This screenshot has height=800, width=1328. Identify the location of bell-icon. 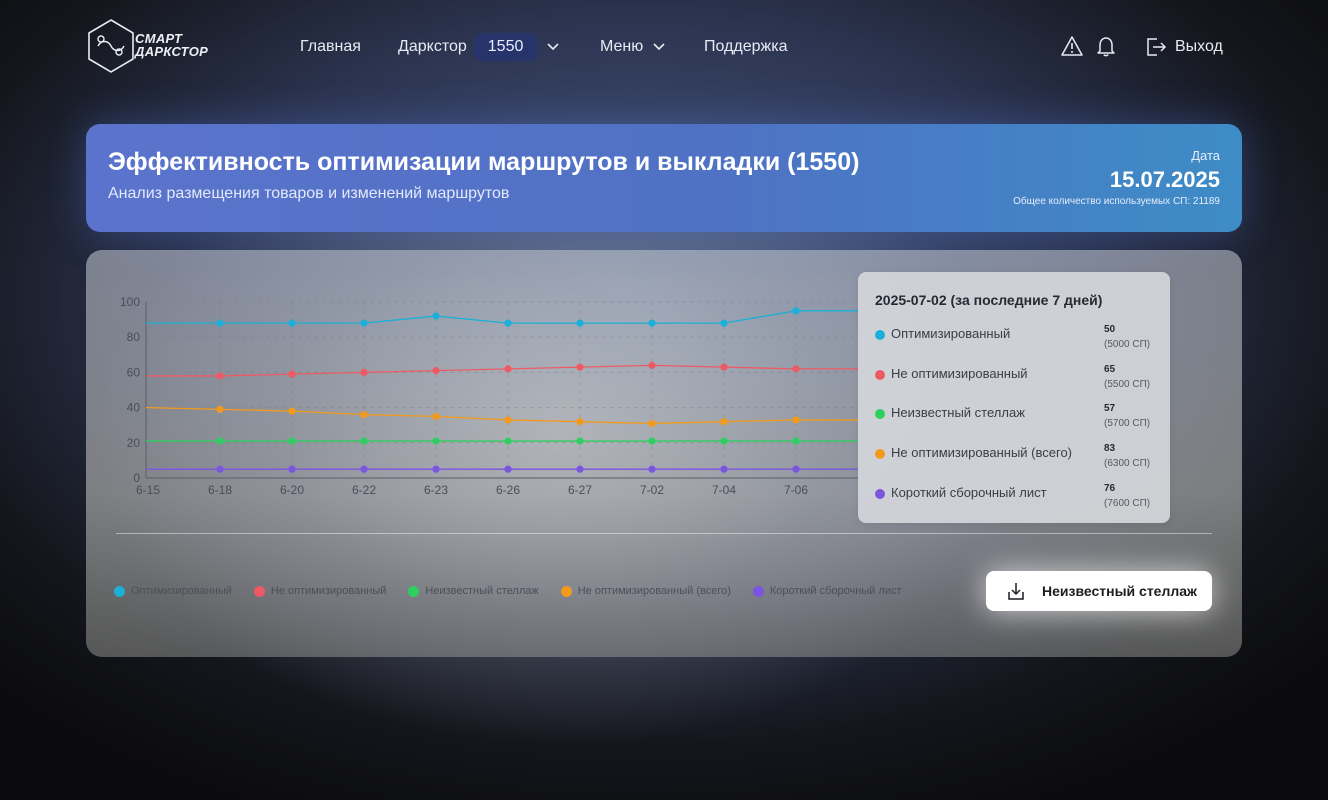
(1106, 46).